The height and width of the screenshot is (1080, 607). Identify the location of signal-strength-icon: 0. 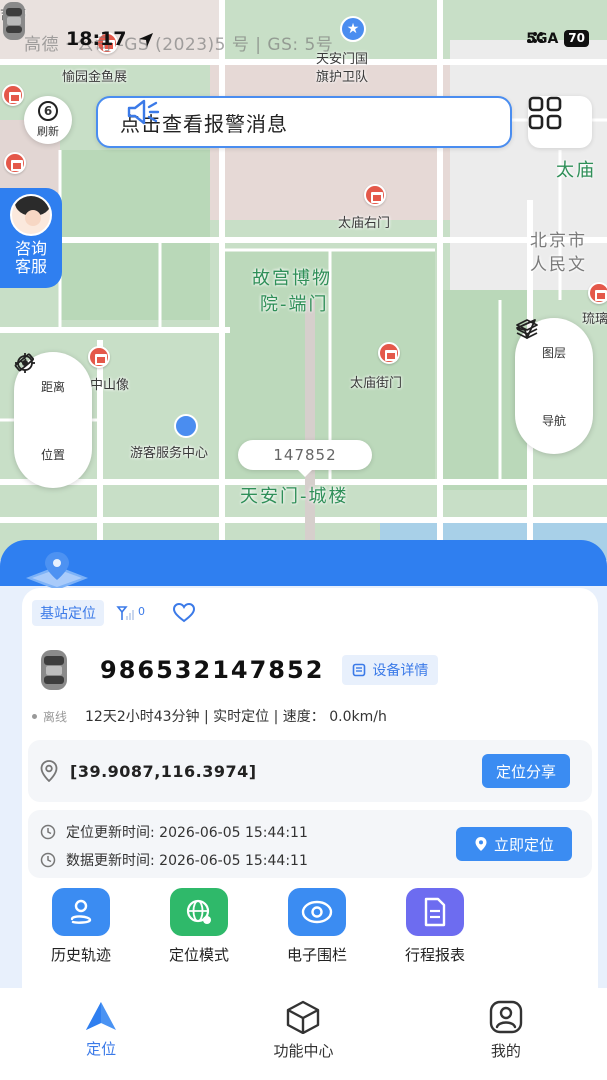
(130, 613).